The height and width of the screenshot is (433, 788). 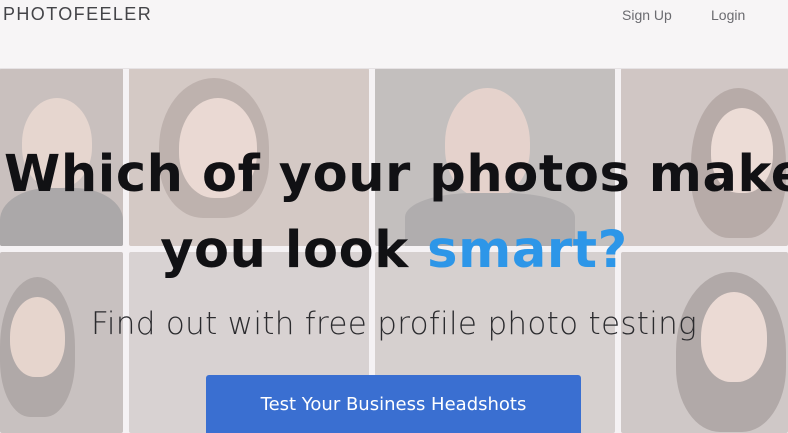 I want to click on login-link: Login, so click(x=728, y=15).